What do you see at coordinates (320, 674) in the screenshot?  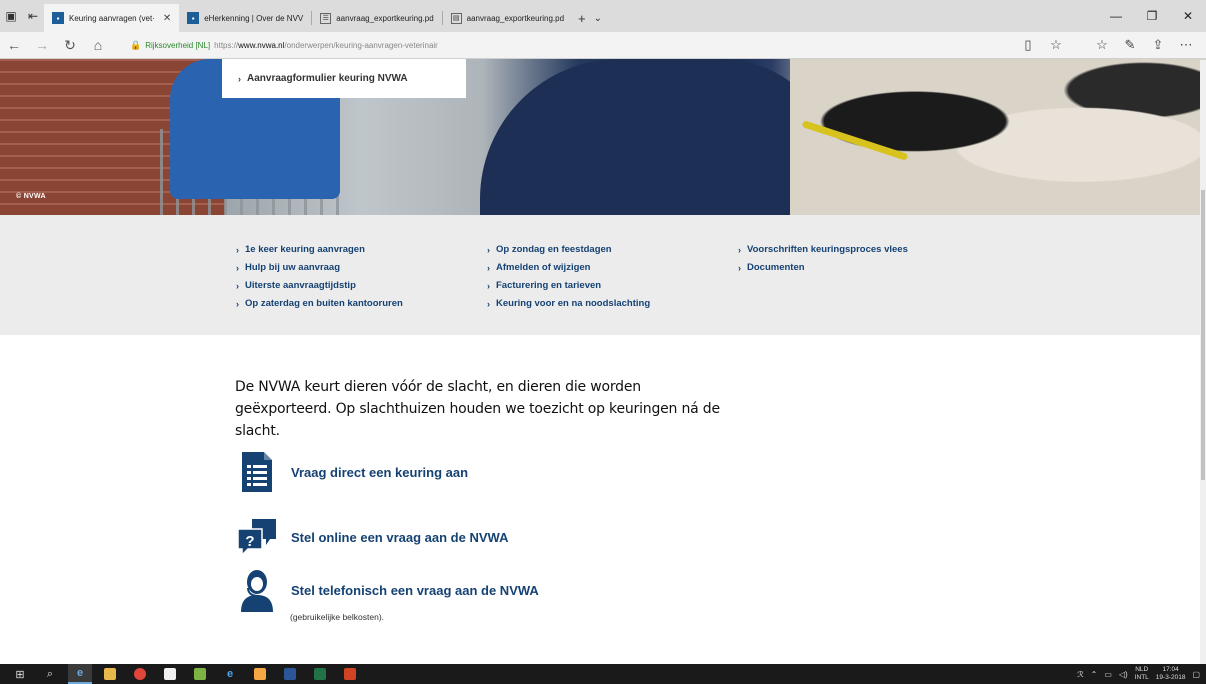 I see `excel-icon` at bounding box center [320, 674].